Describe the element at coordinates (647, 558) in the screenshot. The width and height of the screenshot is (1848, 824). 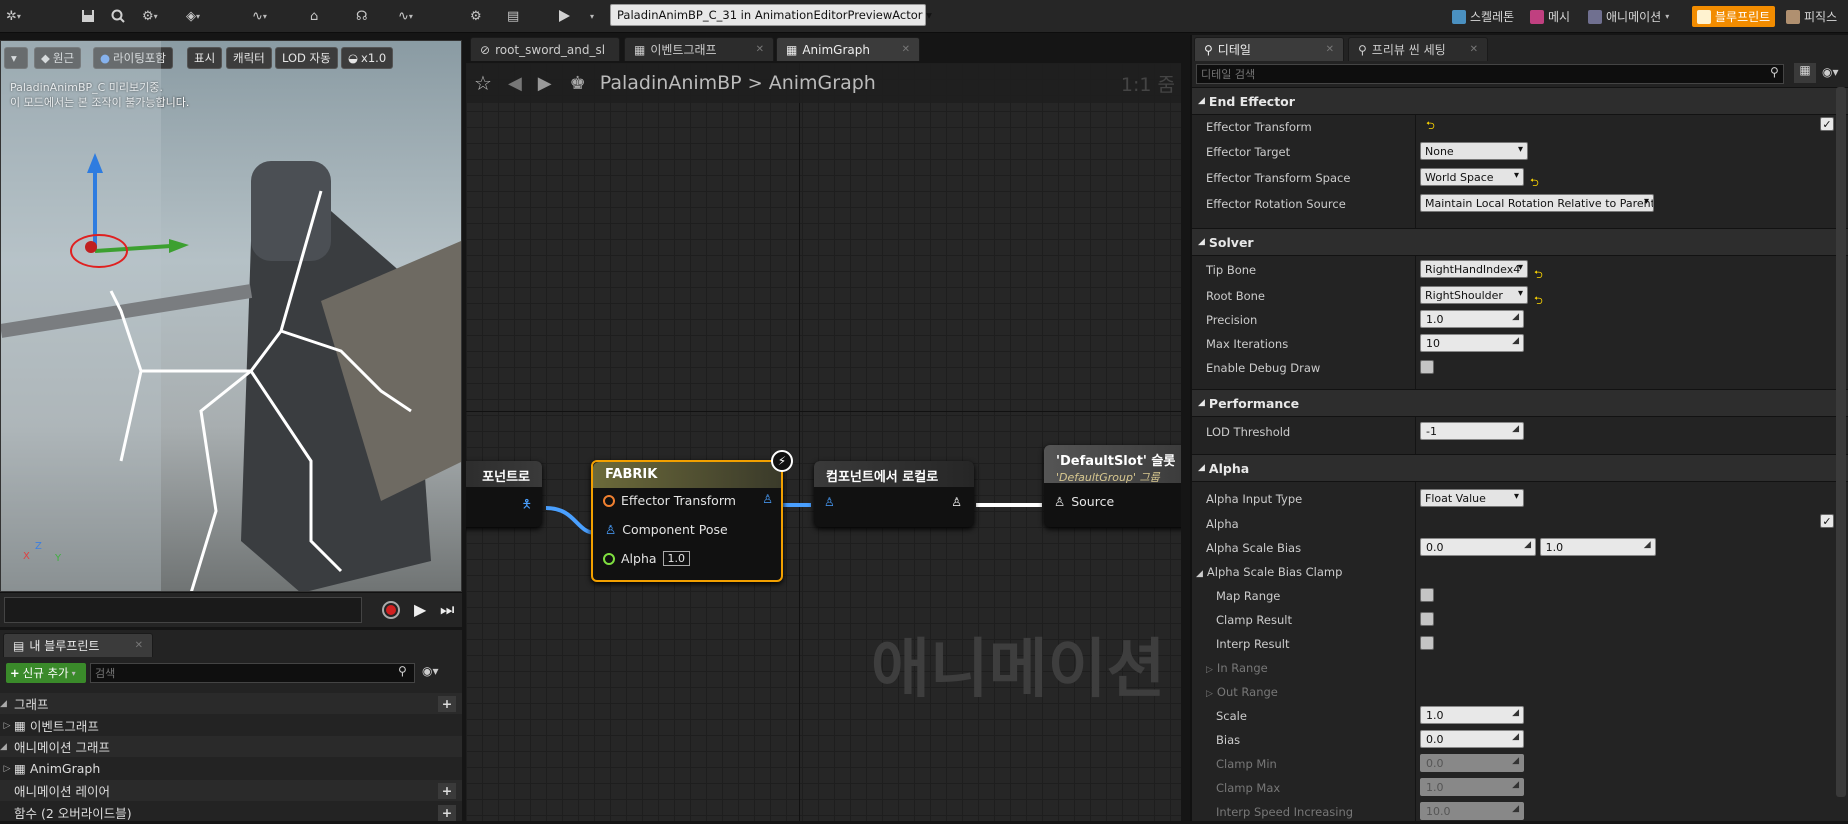
I see `pin-alpha: Alpha 1.0` at that location.